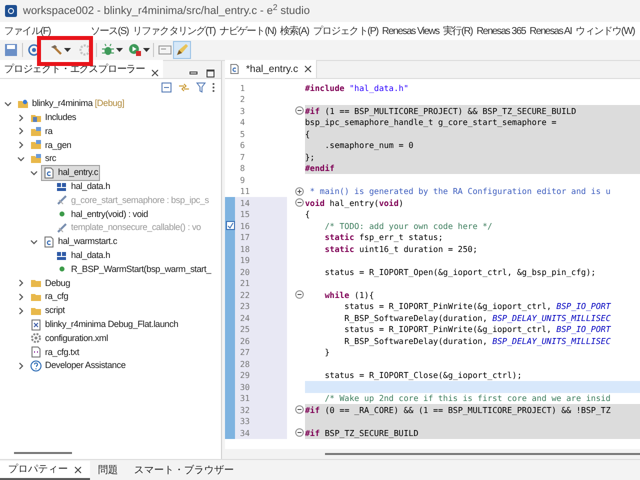 This screenshot has width=640, height=480. Describe the element at coordinates (605, 31) in the screenshot. I see `menu-item: ウィンドウ(W)` at that location.